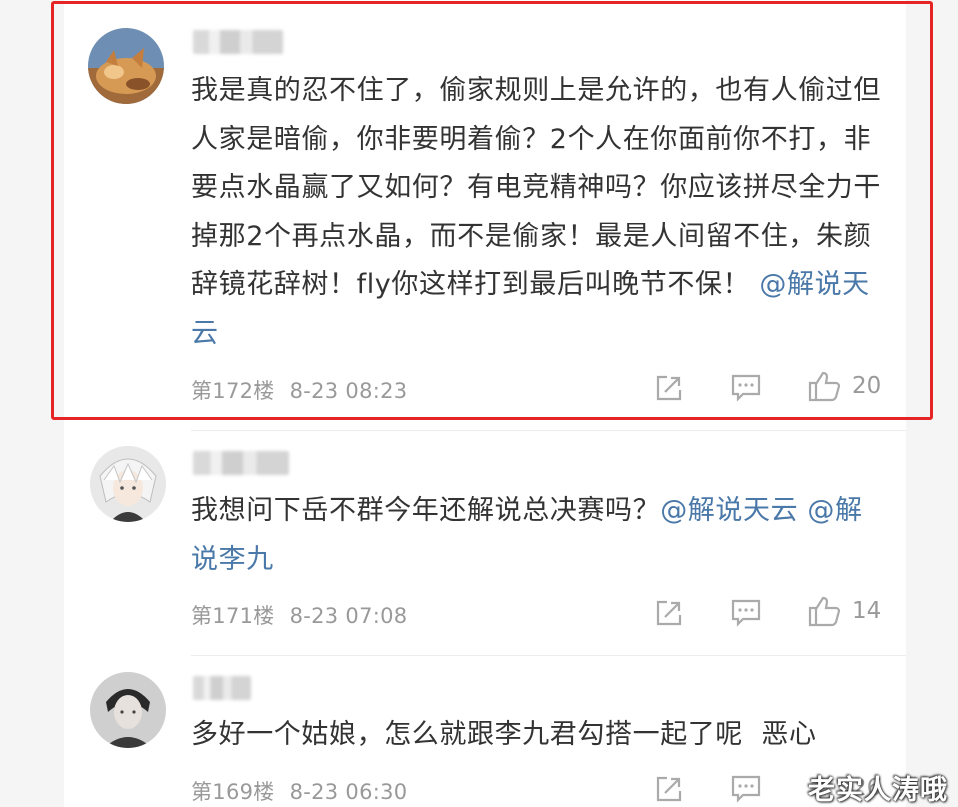  Describe the element at coordinates (233, 391) in the screenshot. I see `floor-number: 第172楼` at that location.